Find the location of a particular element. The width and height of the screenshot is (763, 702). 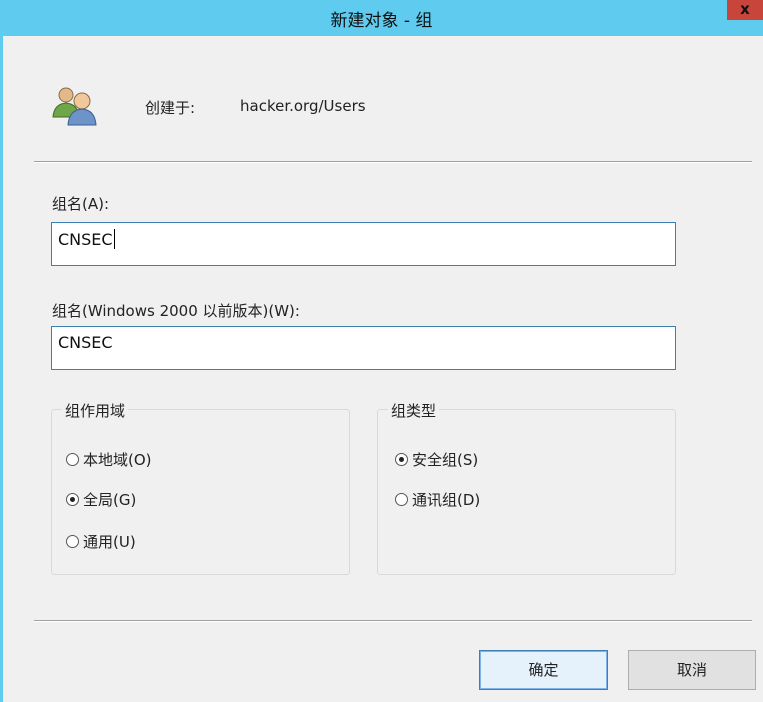

type-option-security: 安全组(S) is located at coordinates (436, 460).